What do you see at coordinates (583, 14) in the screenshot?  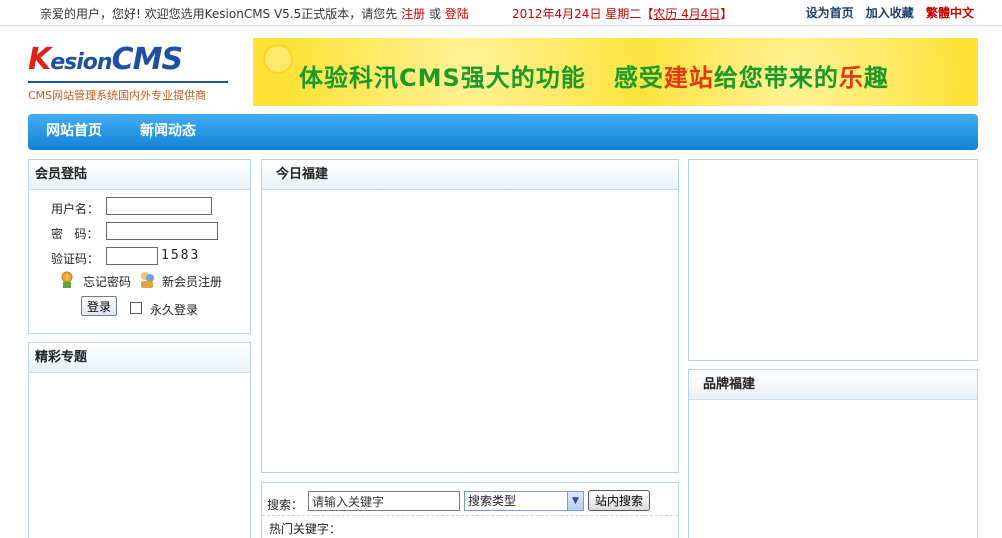 I see `date-text: 2012年4月24日 星期二【` at bounding box center [583, 14].